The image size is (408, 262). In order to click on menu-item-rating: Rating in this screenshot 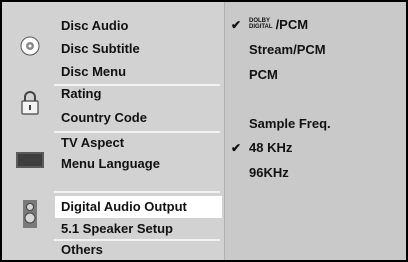, I will do `click(138, 94)`.